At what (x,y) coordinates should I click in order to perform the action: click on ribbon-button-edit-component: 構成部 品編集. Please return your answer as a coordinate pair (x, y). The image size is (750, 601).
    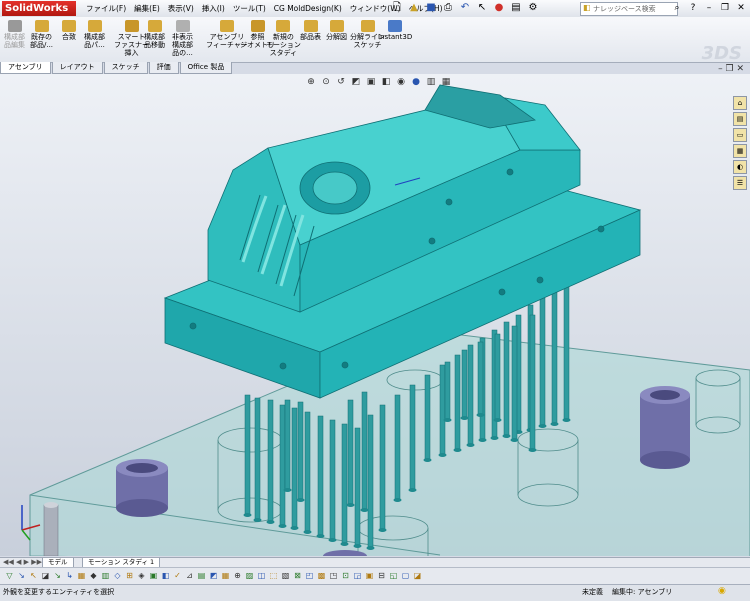
    Looking at the image, I should click on (14, 34).